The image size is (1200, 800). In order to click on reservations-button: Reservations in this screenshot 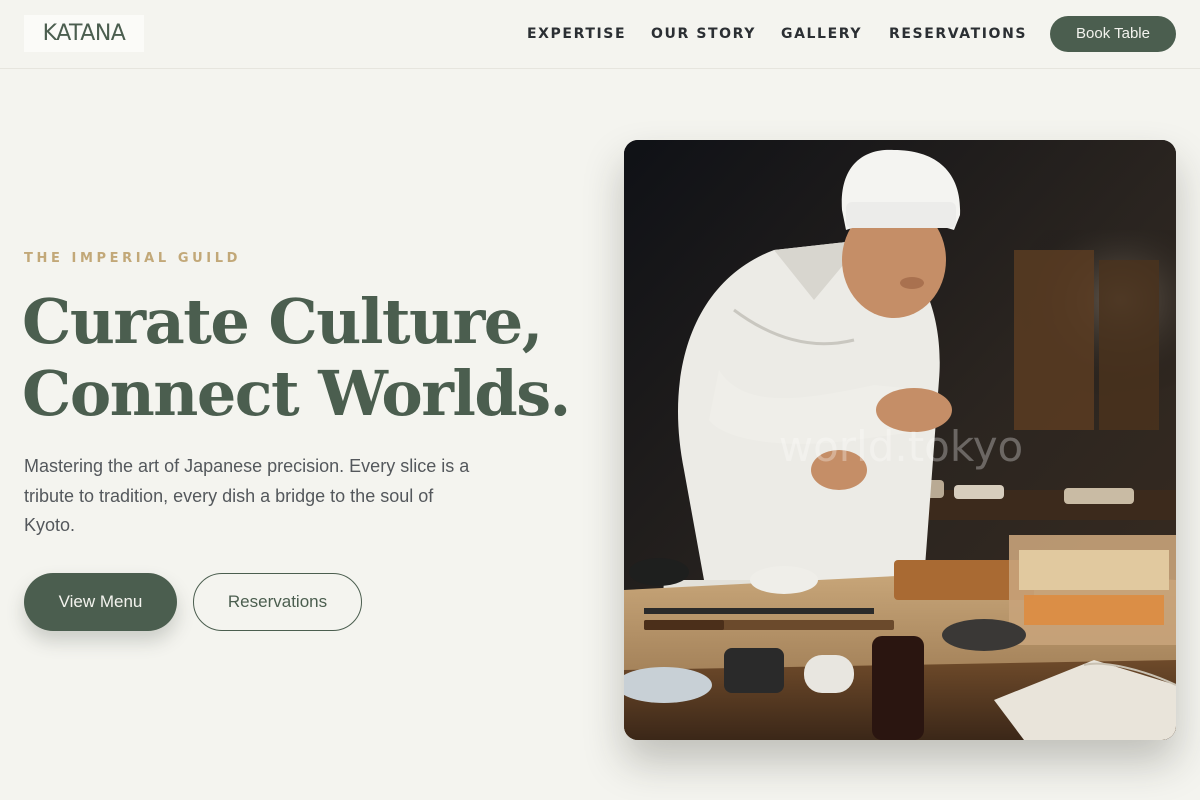, I will do `click(277, 602)`.